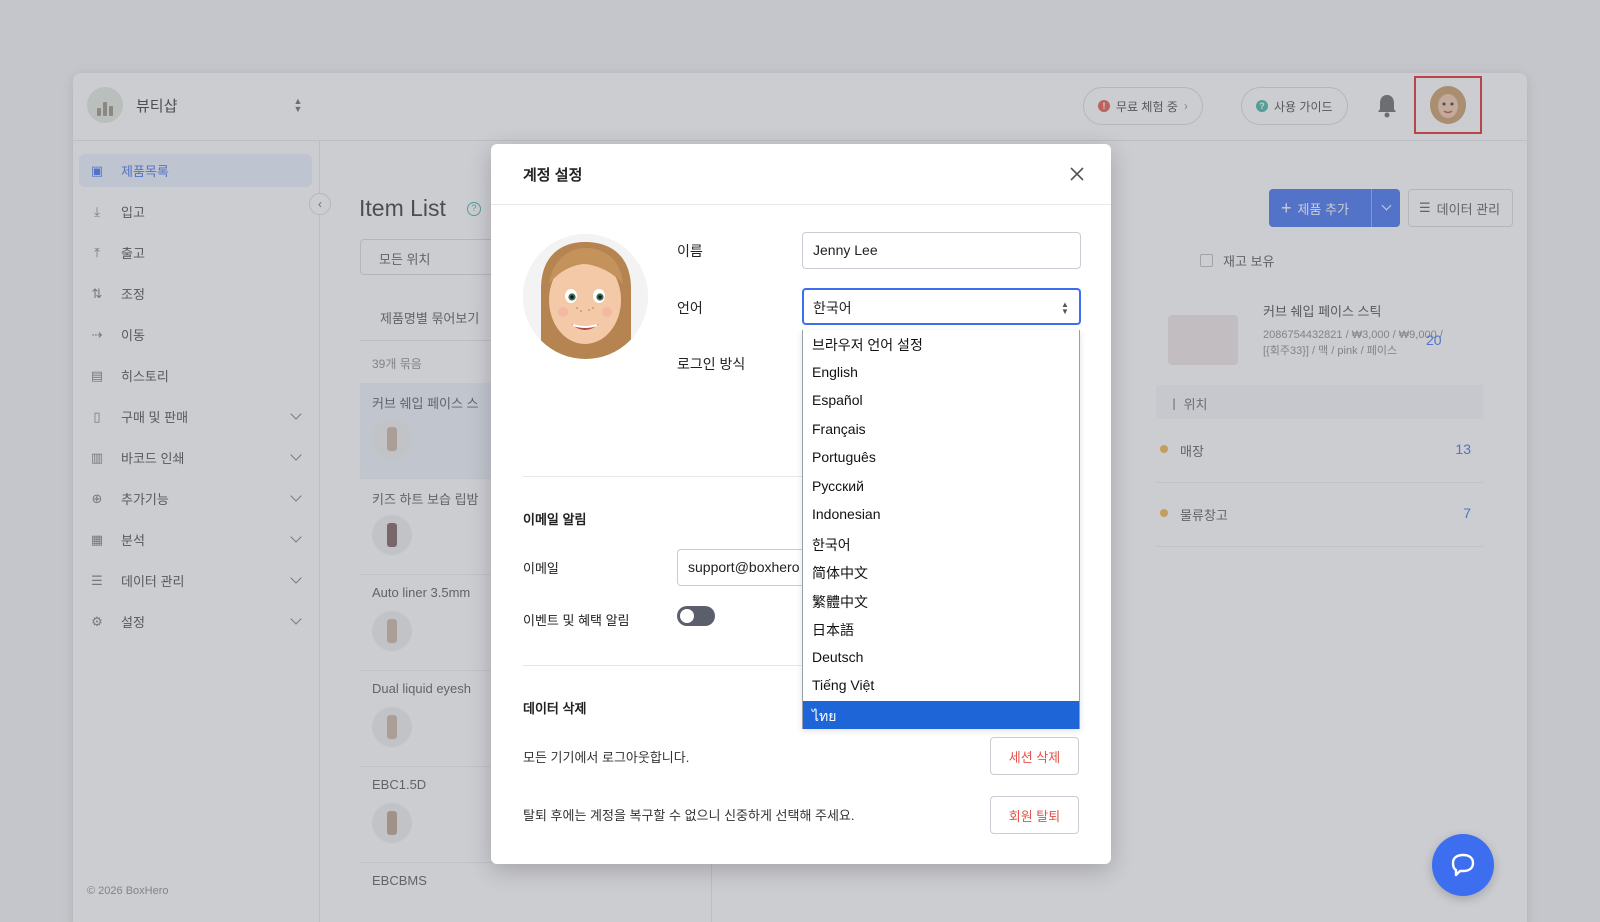 This screenshot has width=1600, height=922. Describe the element at coordinates (585, 296) in the screenshot. I see `profile-avatar` at that location.